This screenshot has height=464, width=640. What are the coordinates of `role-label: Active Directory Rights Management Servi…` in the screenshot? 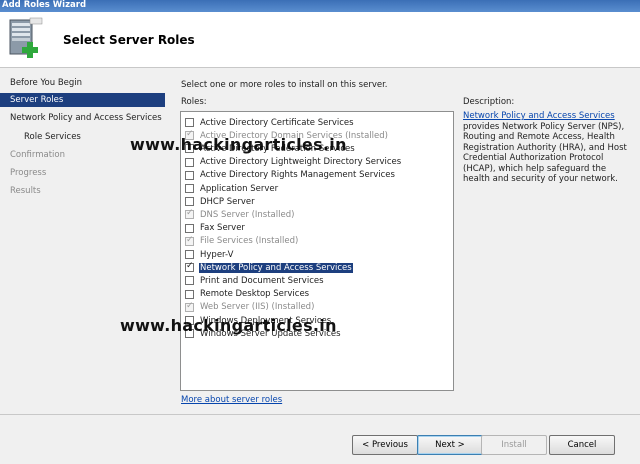 It's located at (297, 175).